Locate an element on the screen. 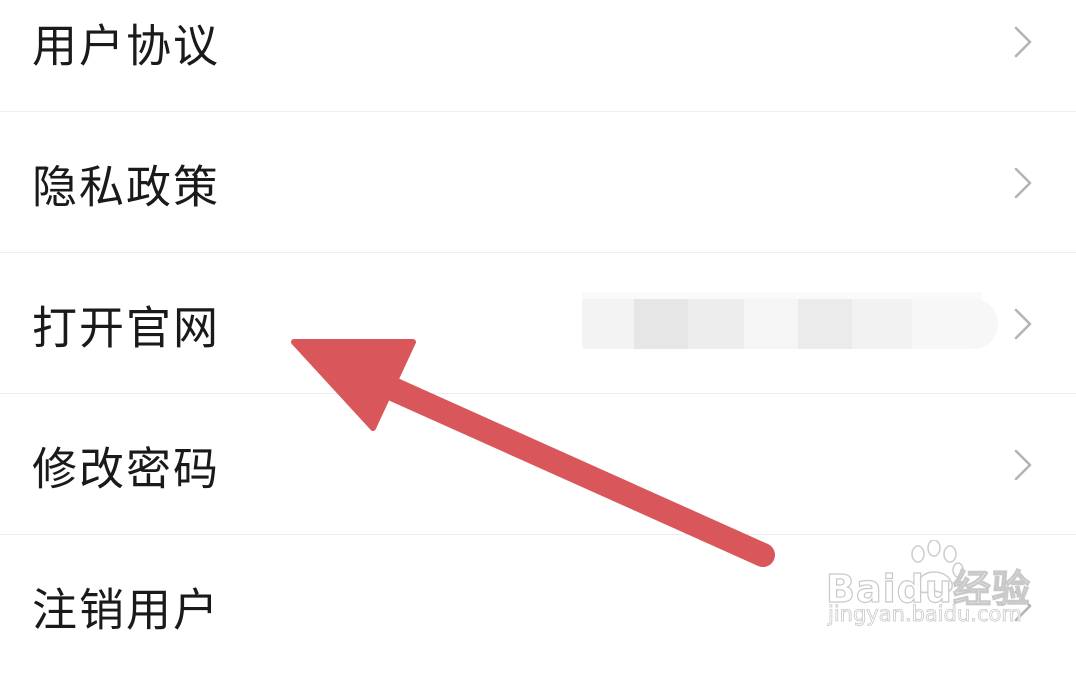 This screenshot has height=676, width=1076. menu-item-label: 用户协议 is located at coordinates (126, 45).